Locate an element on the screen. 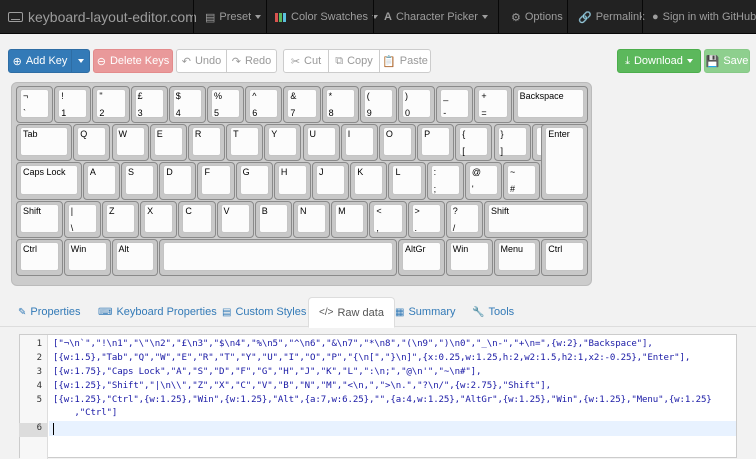  key: B is located at coordinates (273, 219).